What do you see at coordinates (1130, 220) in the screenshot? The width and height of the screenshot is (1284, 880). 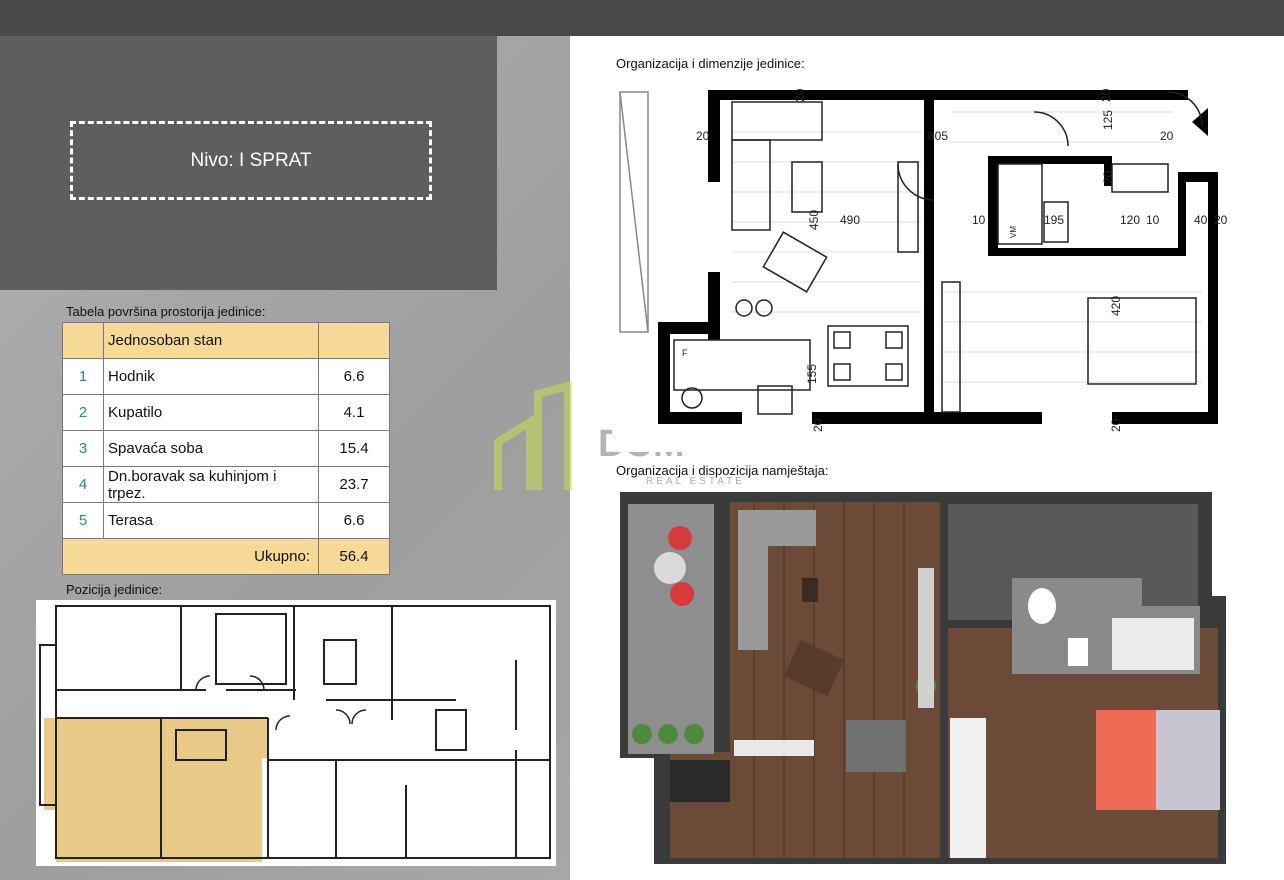 I see `dim-label: 120` at bounding box center [1130, 220].